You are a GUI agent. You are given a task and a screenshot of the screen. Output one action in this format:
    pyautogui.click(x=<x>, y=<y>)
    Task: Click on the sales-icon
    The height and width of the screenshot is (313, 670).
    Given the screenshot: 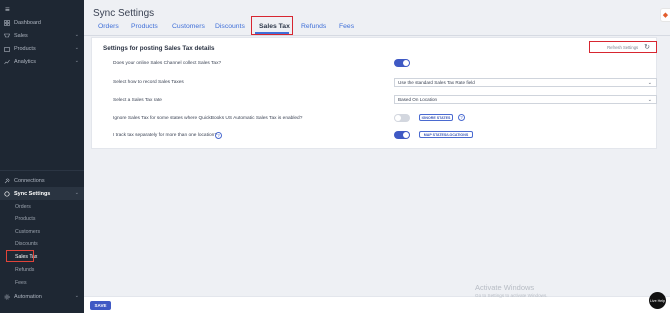 What is the action you would take?
    pyautogui.click(x=7, y=36)
    